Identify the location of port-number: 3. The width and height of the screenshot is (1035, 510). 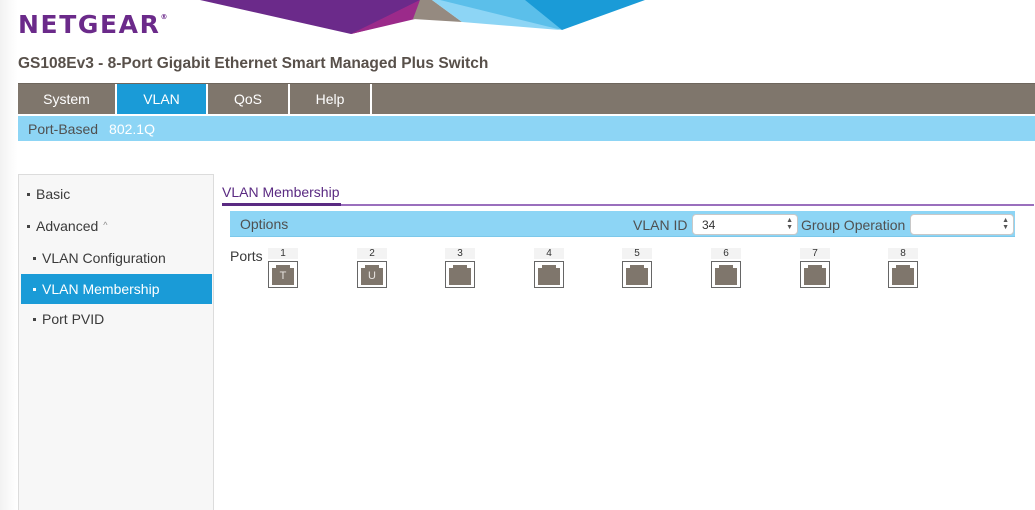
(460, 253).